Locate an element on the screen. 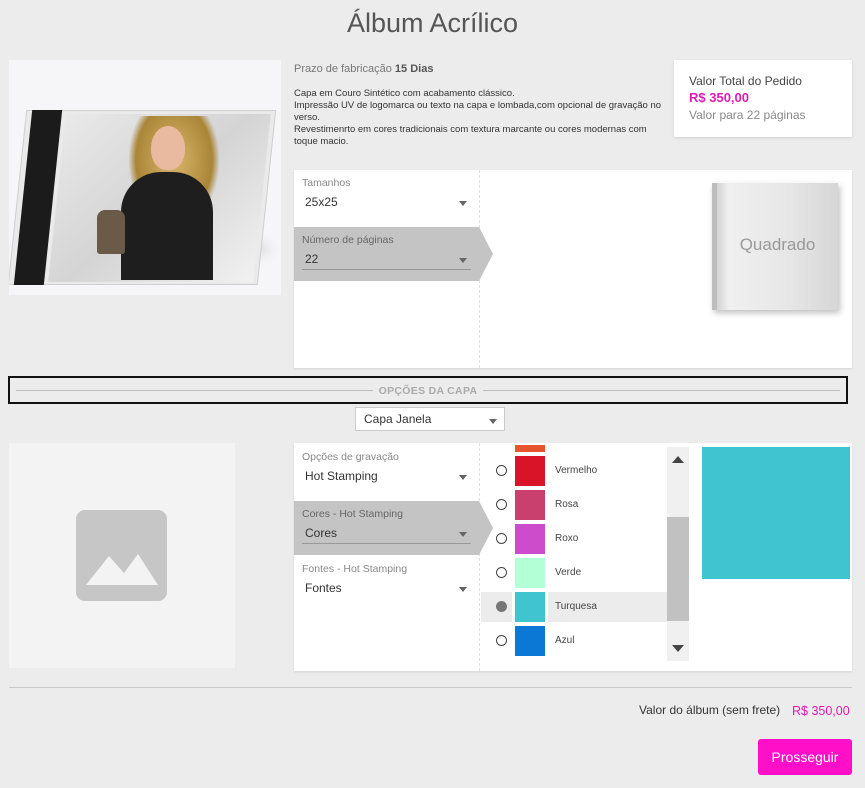 Image resolution: width=865 pixels, height=788 pixels. order-total-price: R$ 350,00 is located at coordinates (719, 97).